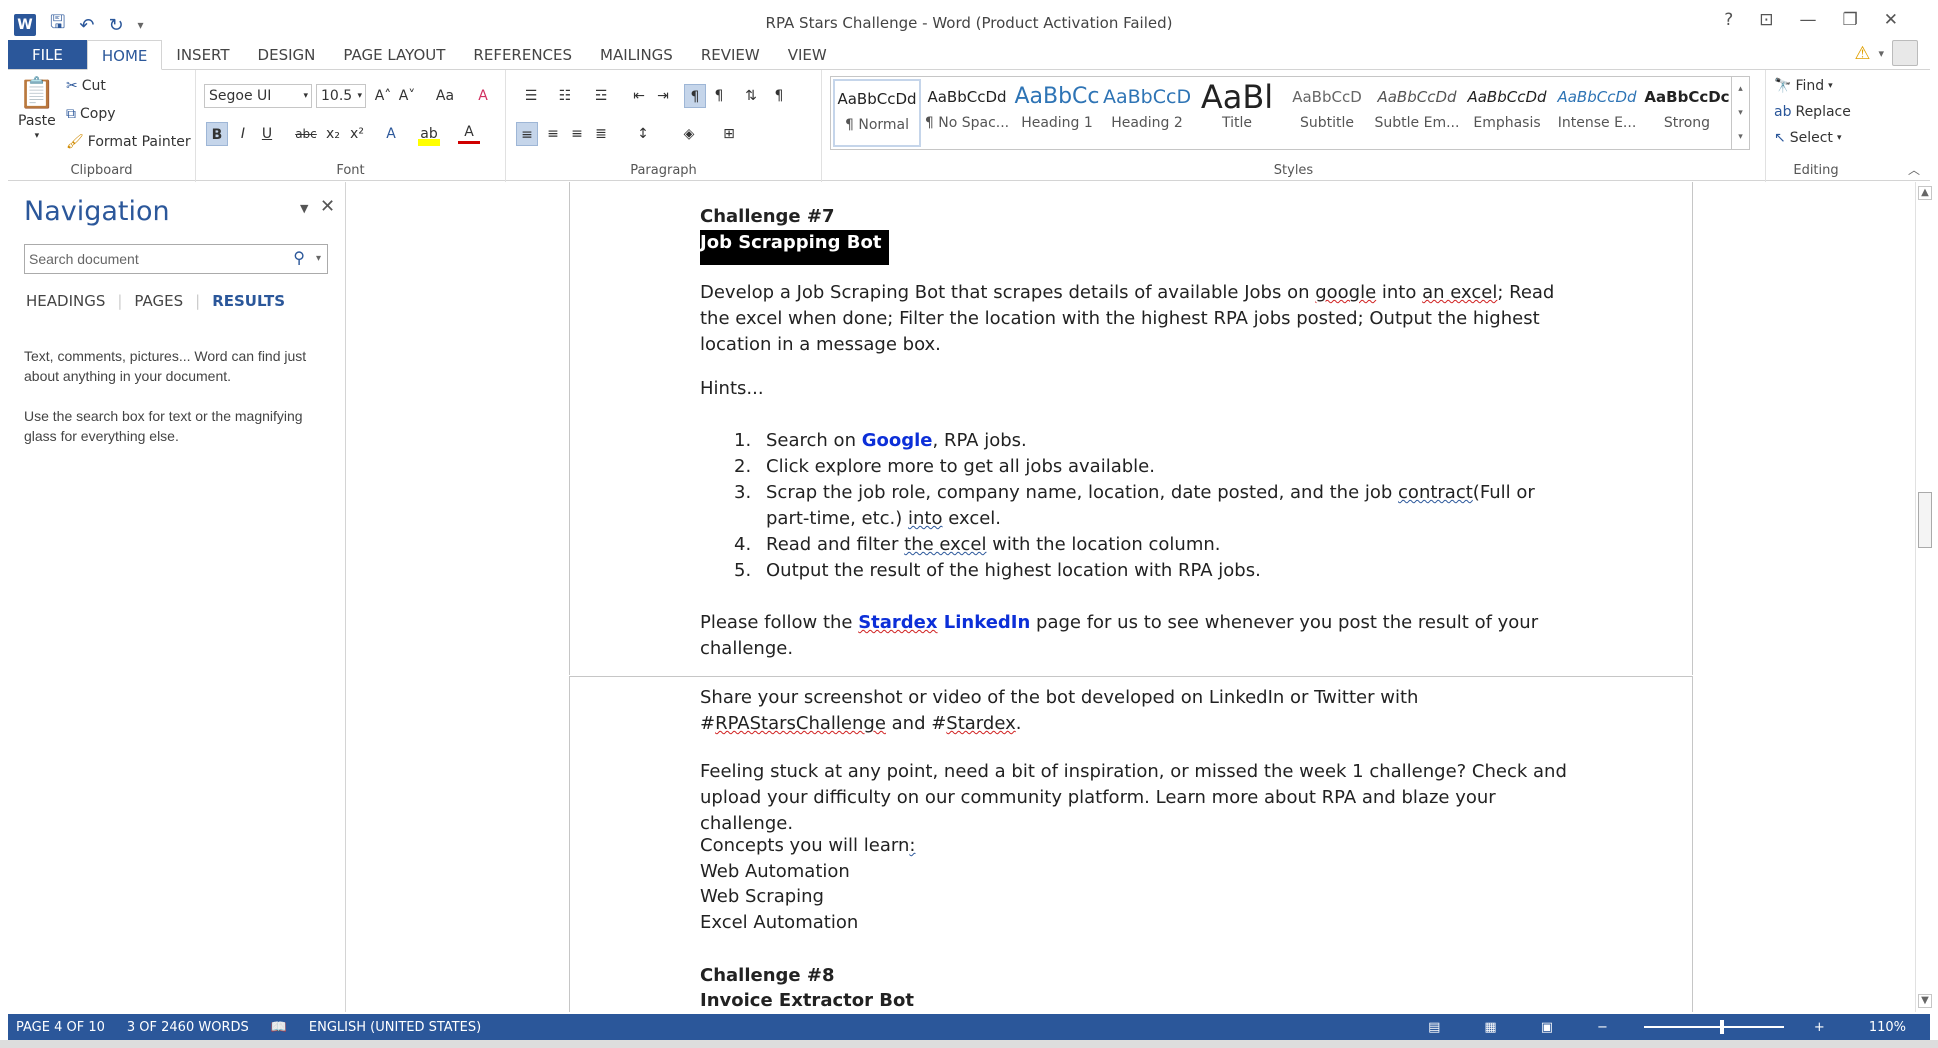 Image resolution: width=1938 pixels, height=1048 pixels. Describe the element at coordinates (730, 55) in the screenshot. I see `tab-review: REVIEW` at that location.